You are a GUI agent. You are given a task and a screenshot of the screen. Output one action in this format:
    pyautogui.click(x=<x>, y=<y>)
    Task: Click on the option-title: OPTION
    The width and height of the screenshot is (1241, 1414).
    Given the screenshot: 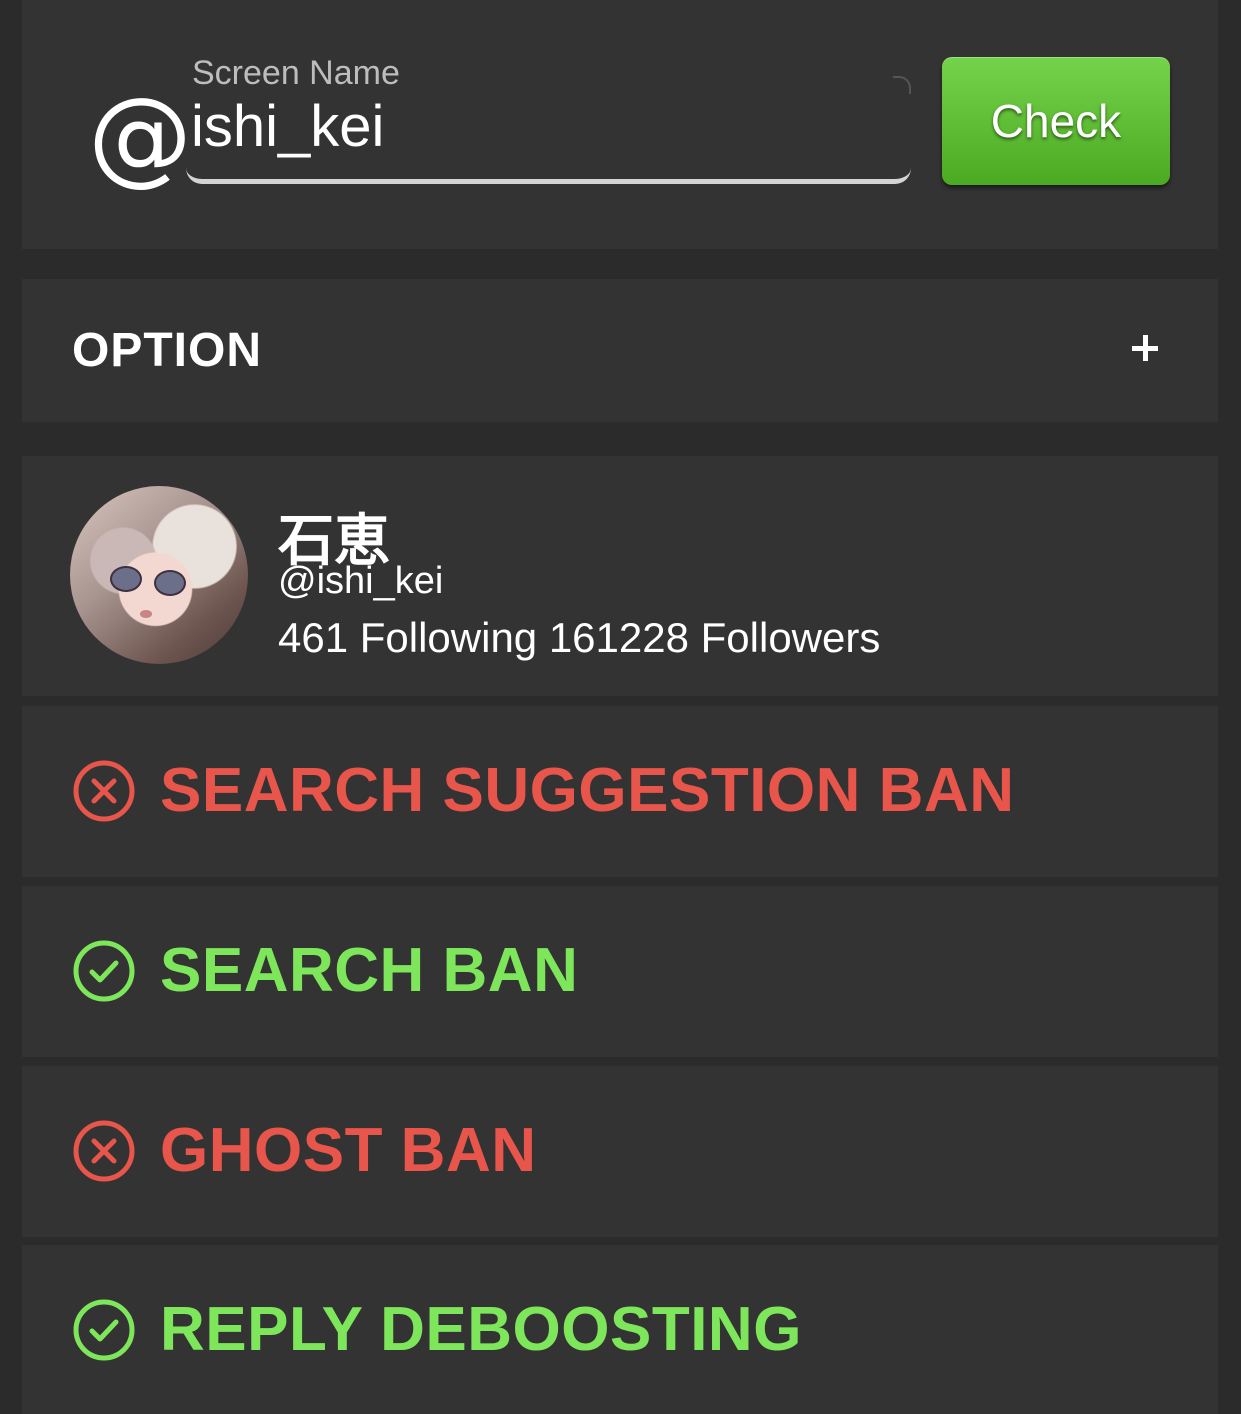 What is the action you would take?
    pyautogui.click(x=167, y=350)
    